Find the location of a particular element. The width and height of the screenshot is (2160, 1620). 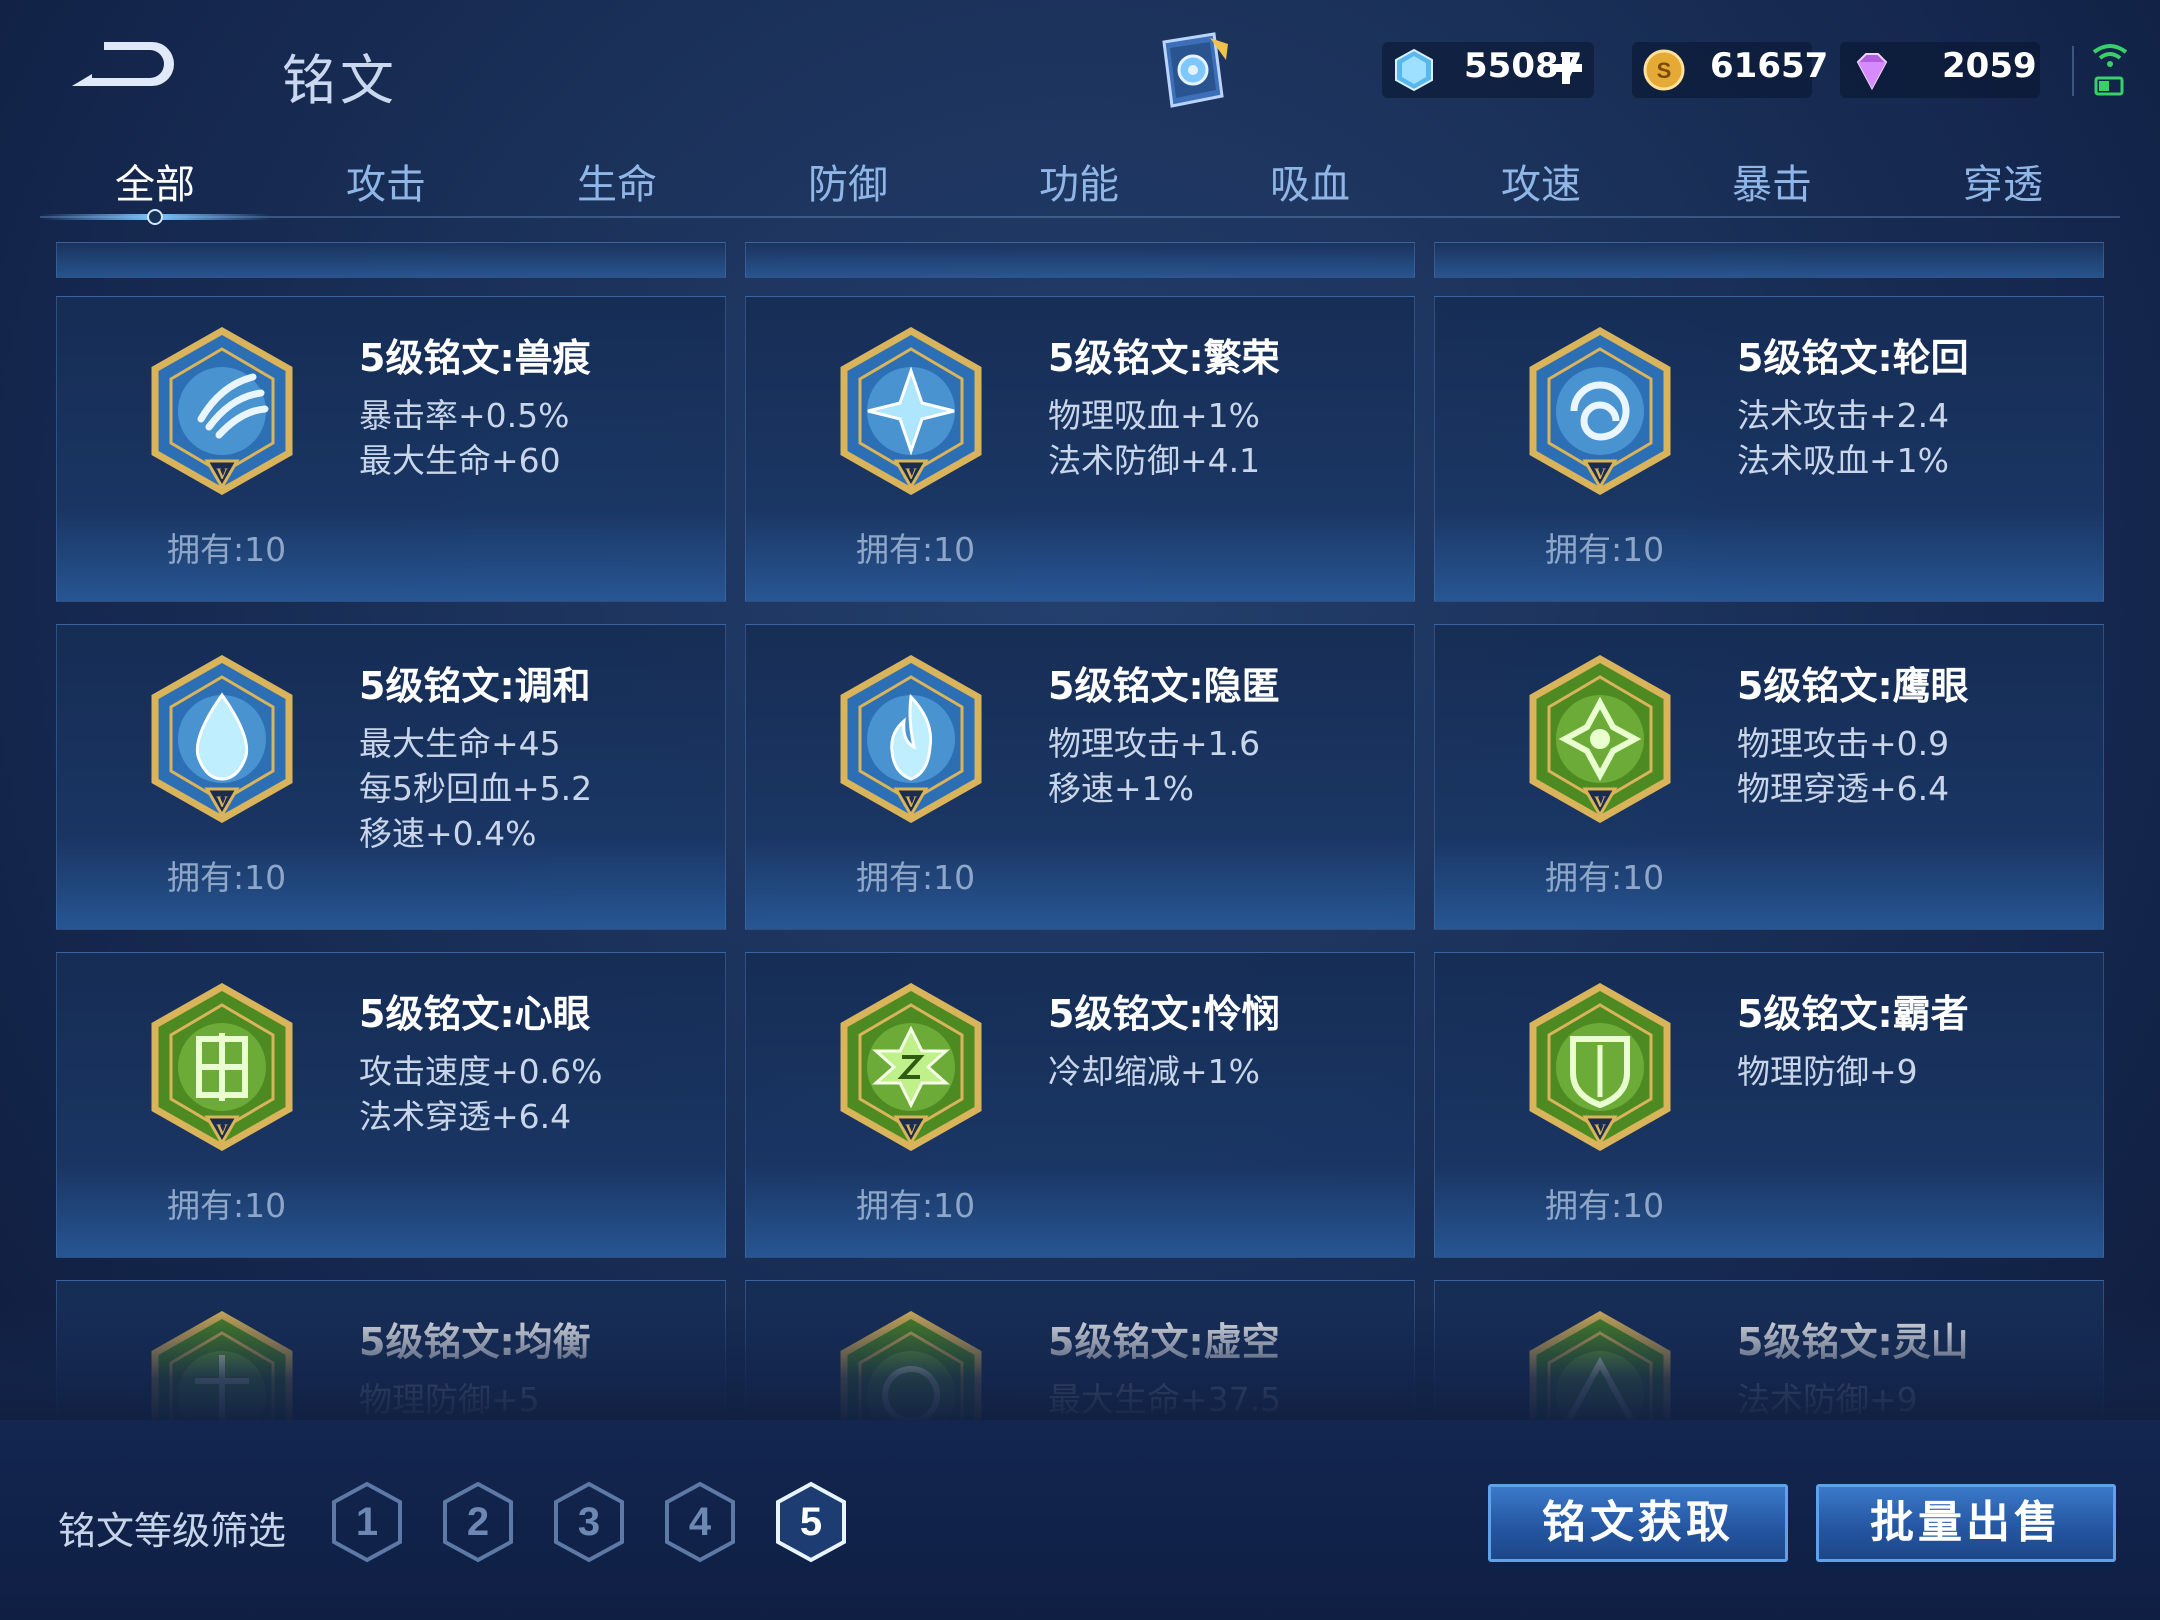

mountain-icon: V is located at coordinates (1600, 1366).